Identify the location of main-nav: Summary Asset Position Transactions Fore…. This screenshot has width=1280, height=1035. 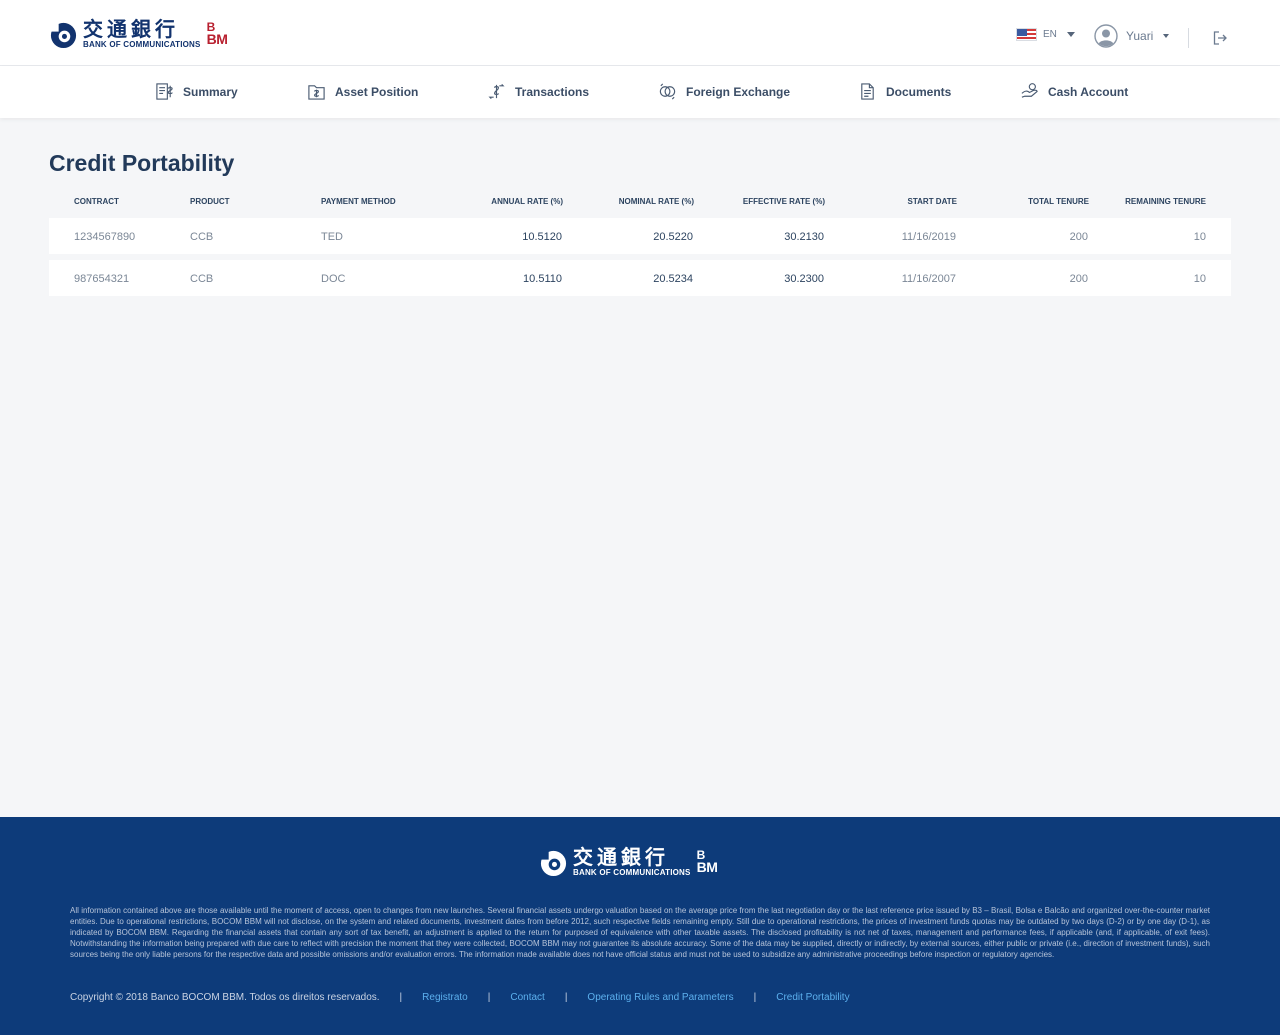
(640, 92).